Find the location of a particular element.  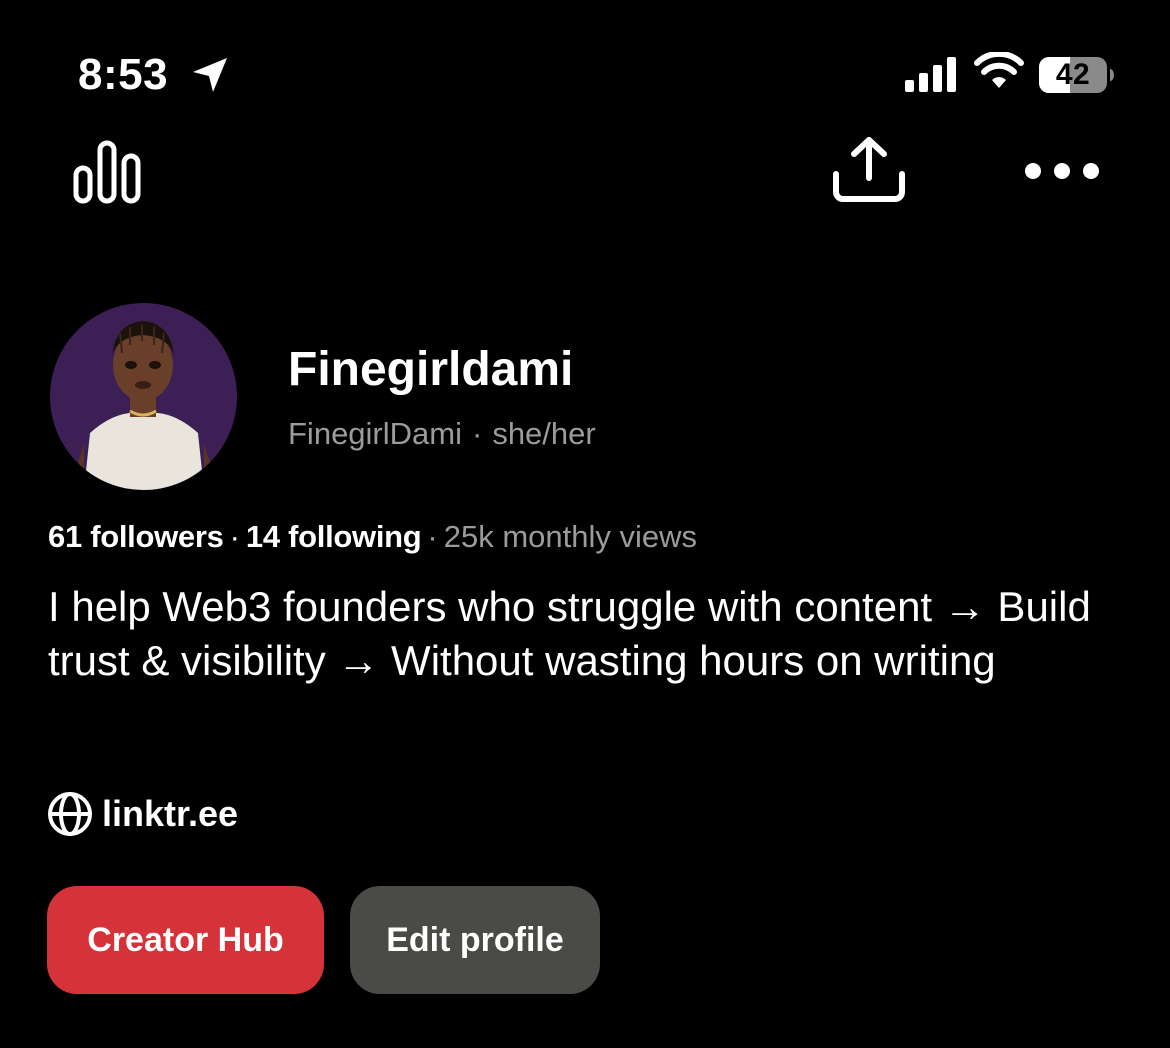

location-arrow-icon is located at coordinates (210, 75).